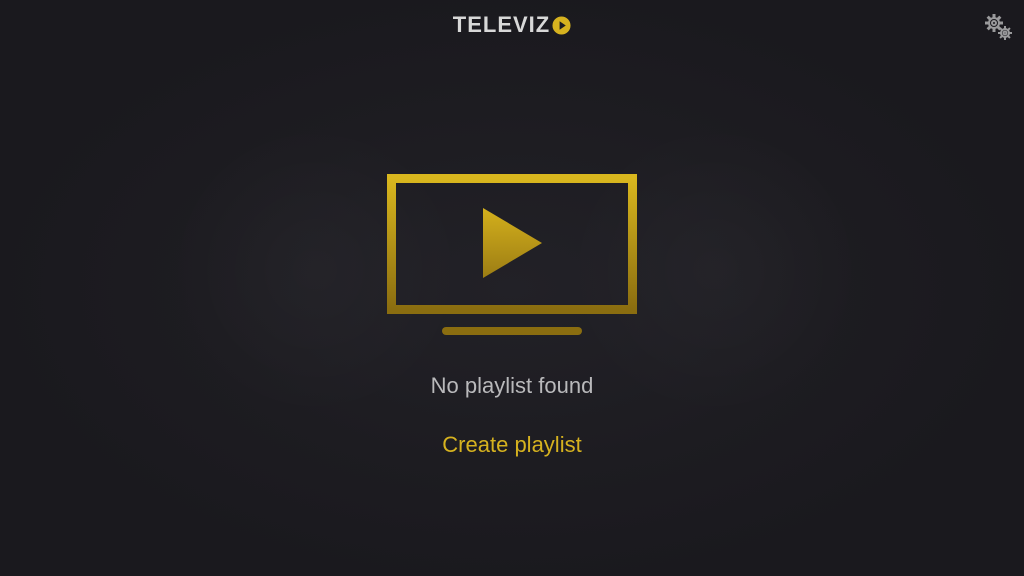 The height and width of the screenshot is (576, 1024). Describe the element at coordinates (561, 25) in the screenshot. I see `play-o-icon` at that location.